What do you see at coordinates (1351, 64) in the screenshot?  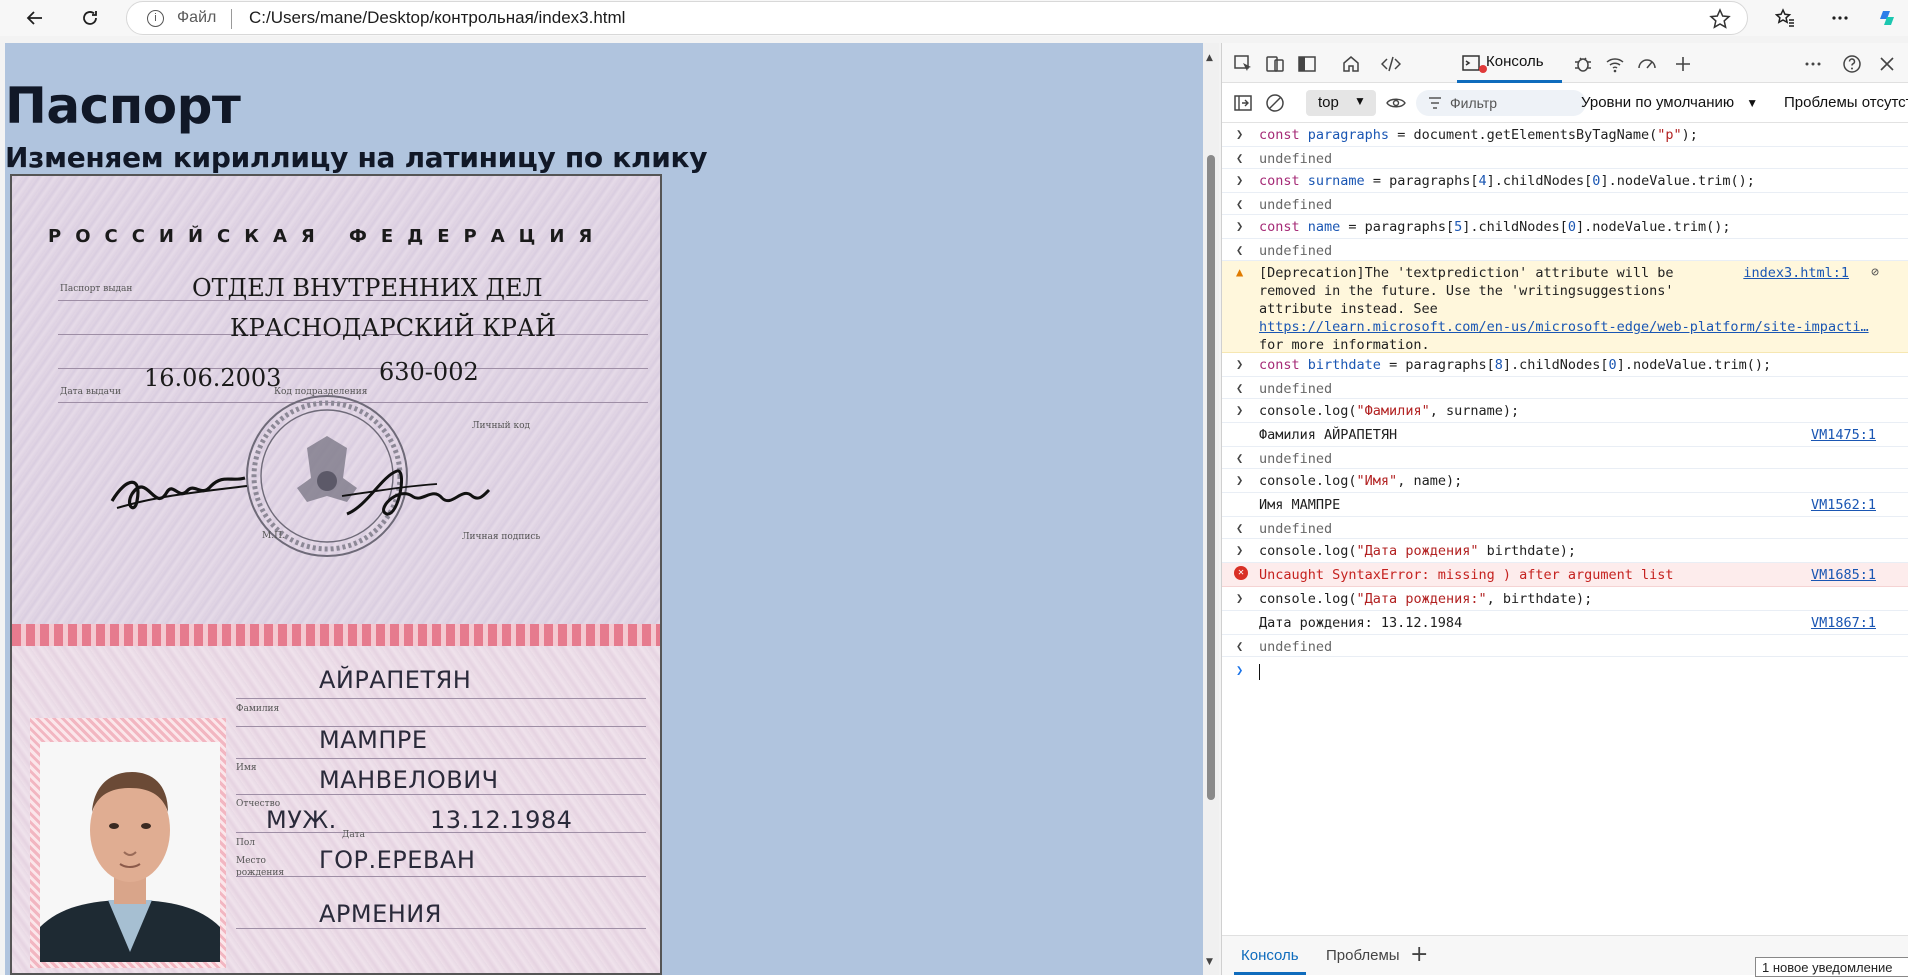 I see `welcome-home-icon` at bounding box center [1351, 64].